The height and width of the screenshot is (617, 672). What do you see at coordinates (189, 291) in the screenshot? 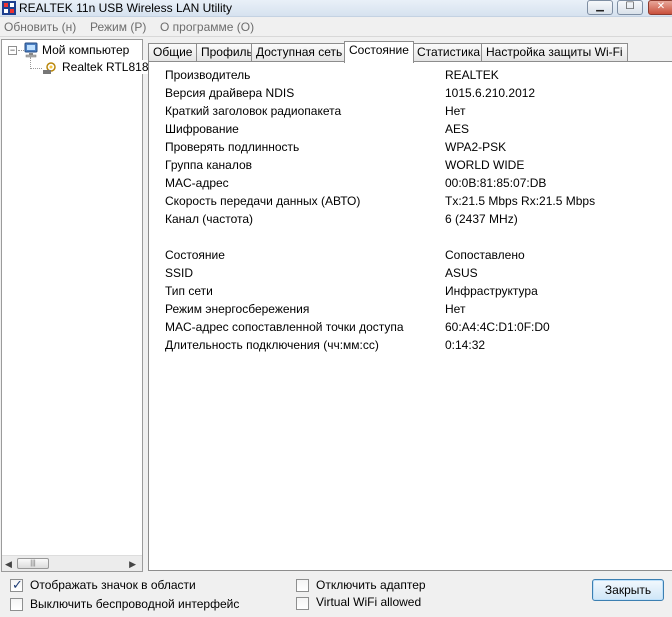
I see `status-label: Тип сети` at bounding box center [189, 291].